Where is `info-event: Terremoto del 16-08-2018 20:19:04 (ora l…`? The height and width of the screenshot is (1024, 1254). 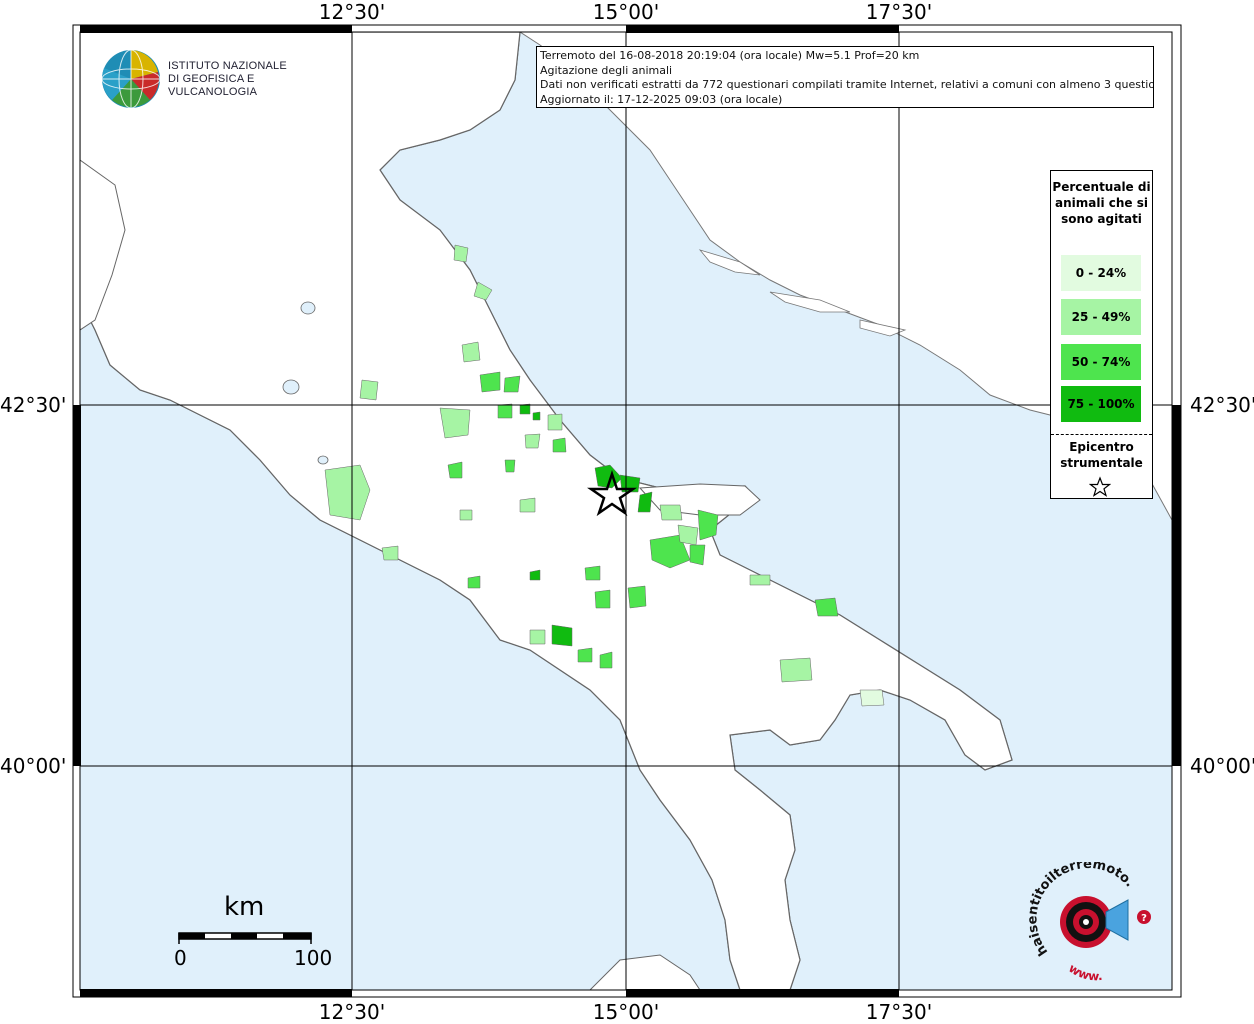
info-event: Terremoto del 16-08-2018 20:19:04 (ora l… is located at coordinates (730, 55).